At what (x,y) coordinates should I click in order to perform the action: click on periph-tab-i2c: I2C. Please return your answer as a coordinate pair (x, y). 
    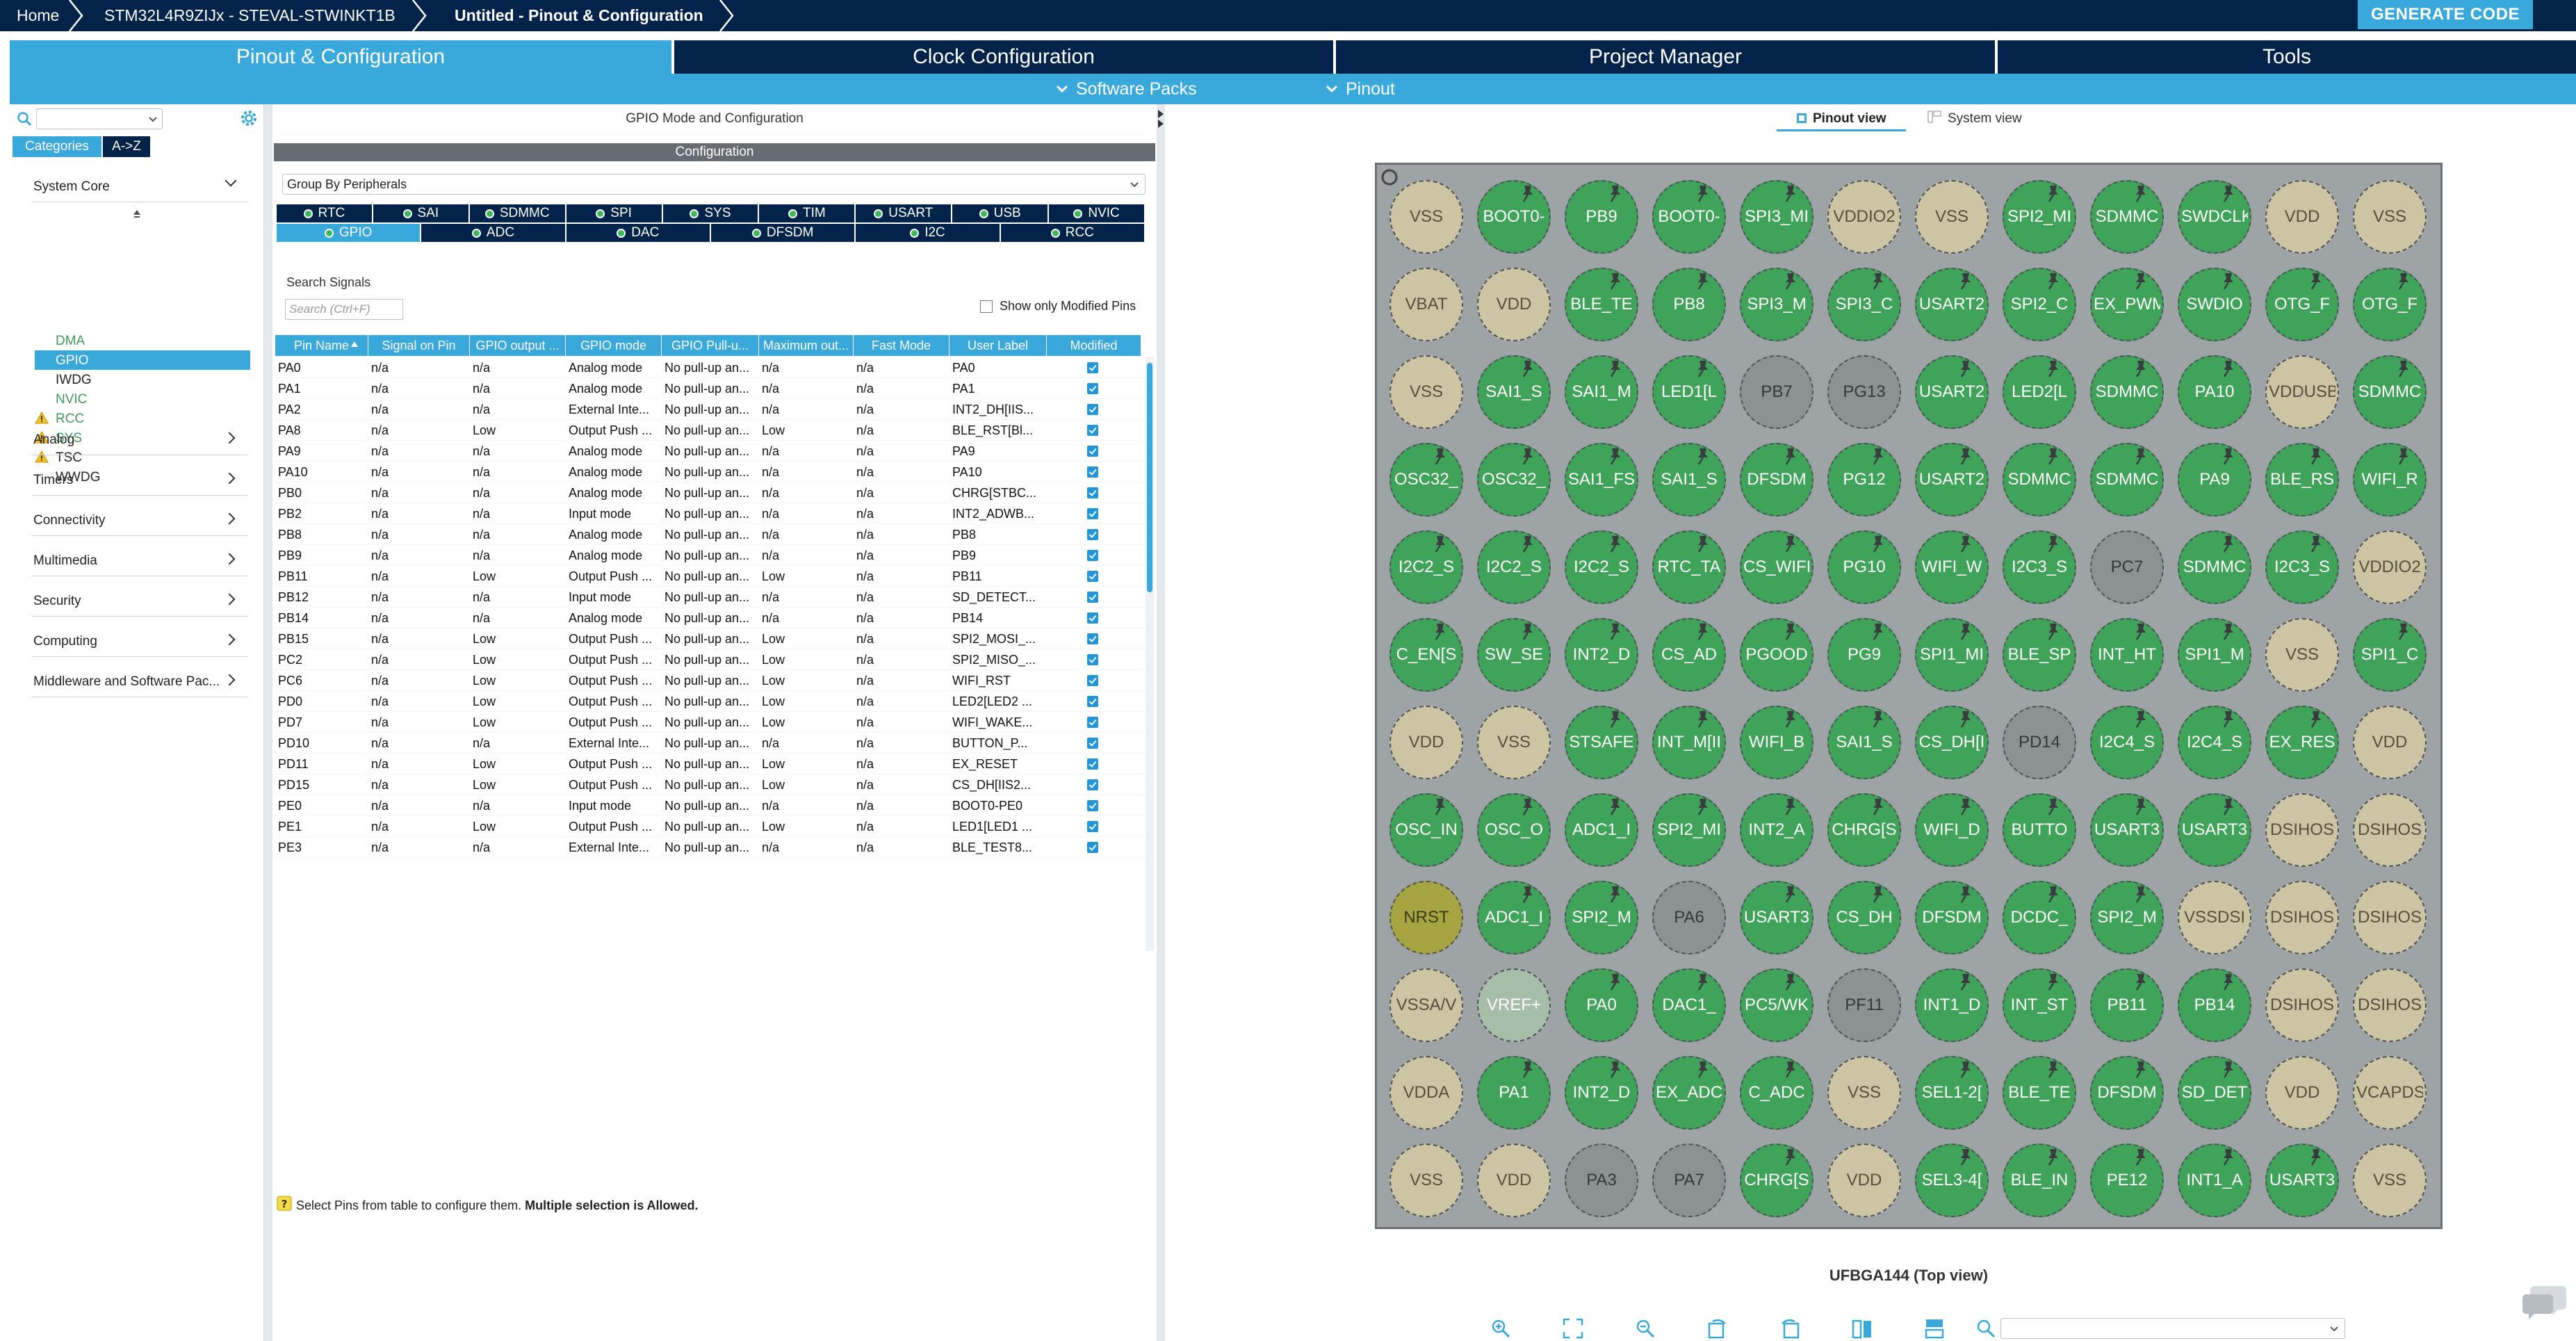
    Looking at the image, I should click on (928, 233).